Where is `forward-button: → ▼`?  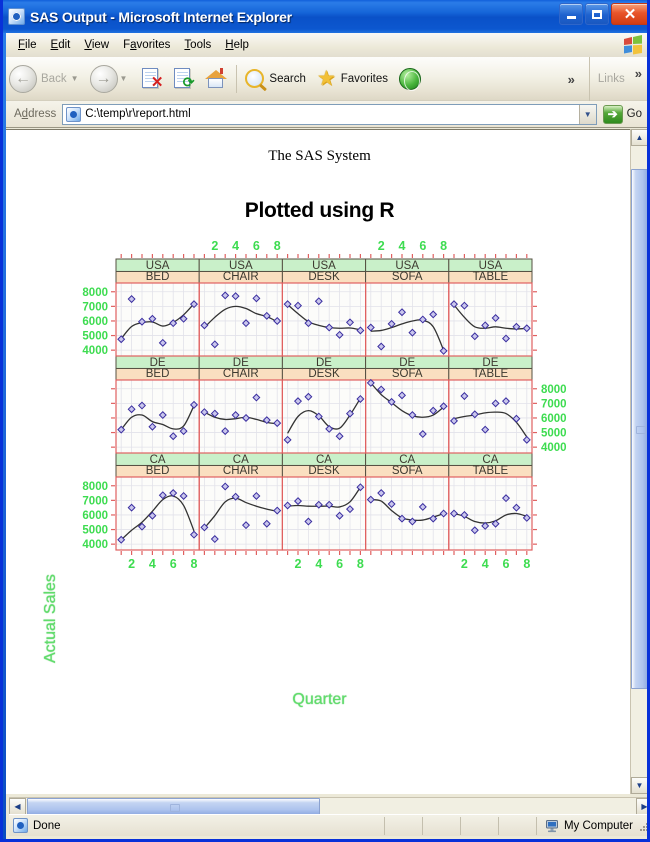 forward-button: → ▼ is located at coordinates (111, 79).